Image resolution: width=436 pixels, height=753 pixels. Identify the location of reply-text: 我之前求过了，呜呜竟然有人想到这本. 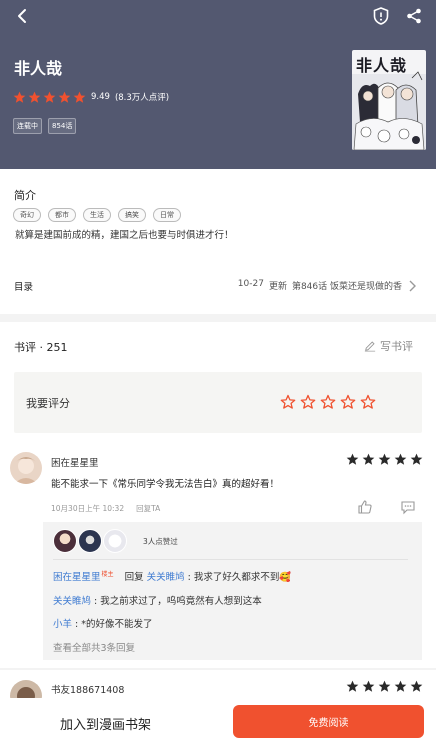
(181, 601).